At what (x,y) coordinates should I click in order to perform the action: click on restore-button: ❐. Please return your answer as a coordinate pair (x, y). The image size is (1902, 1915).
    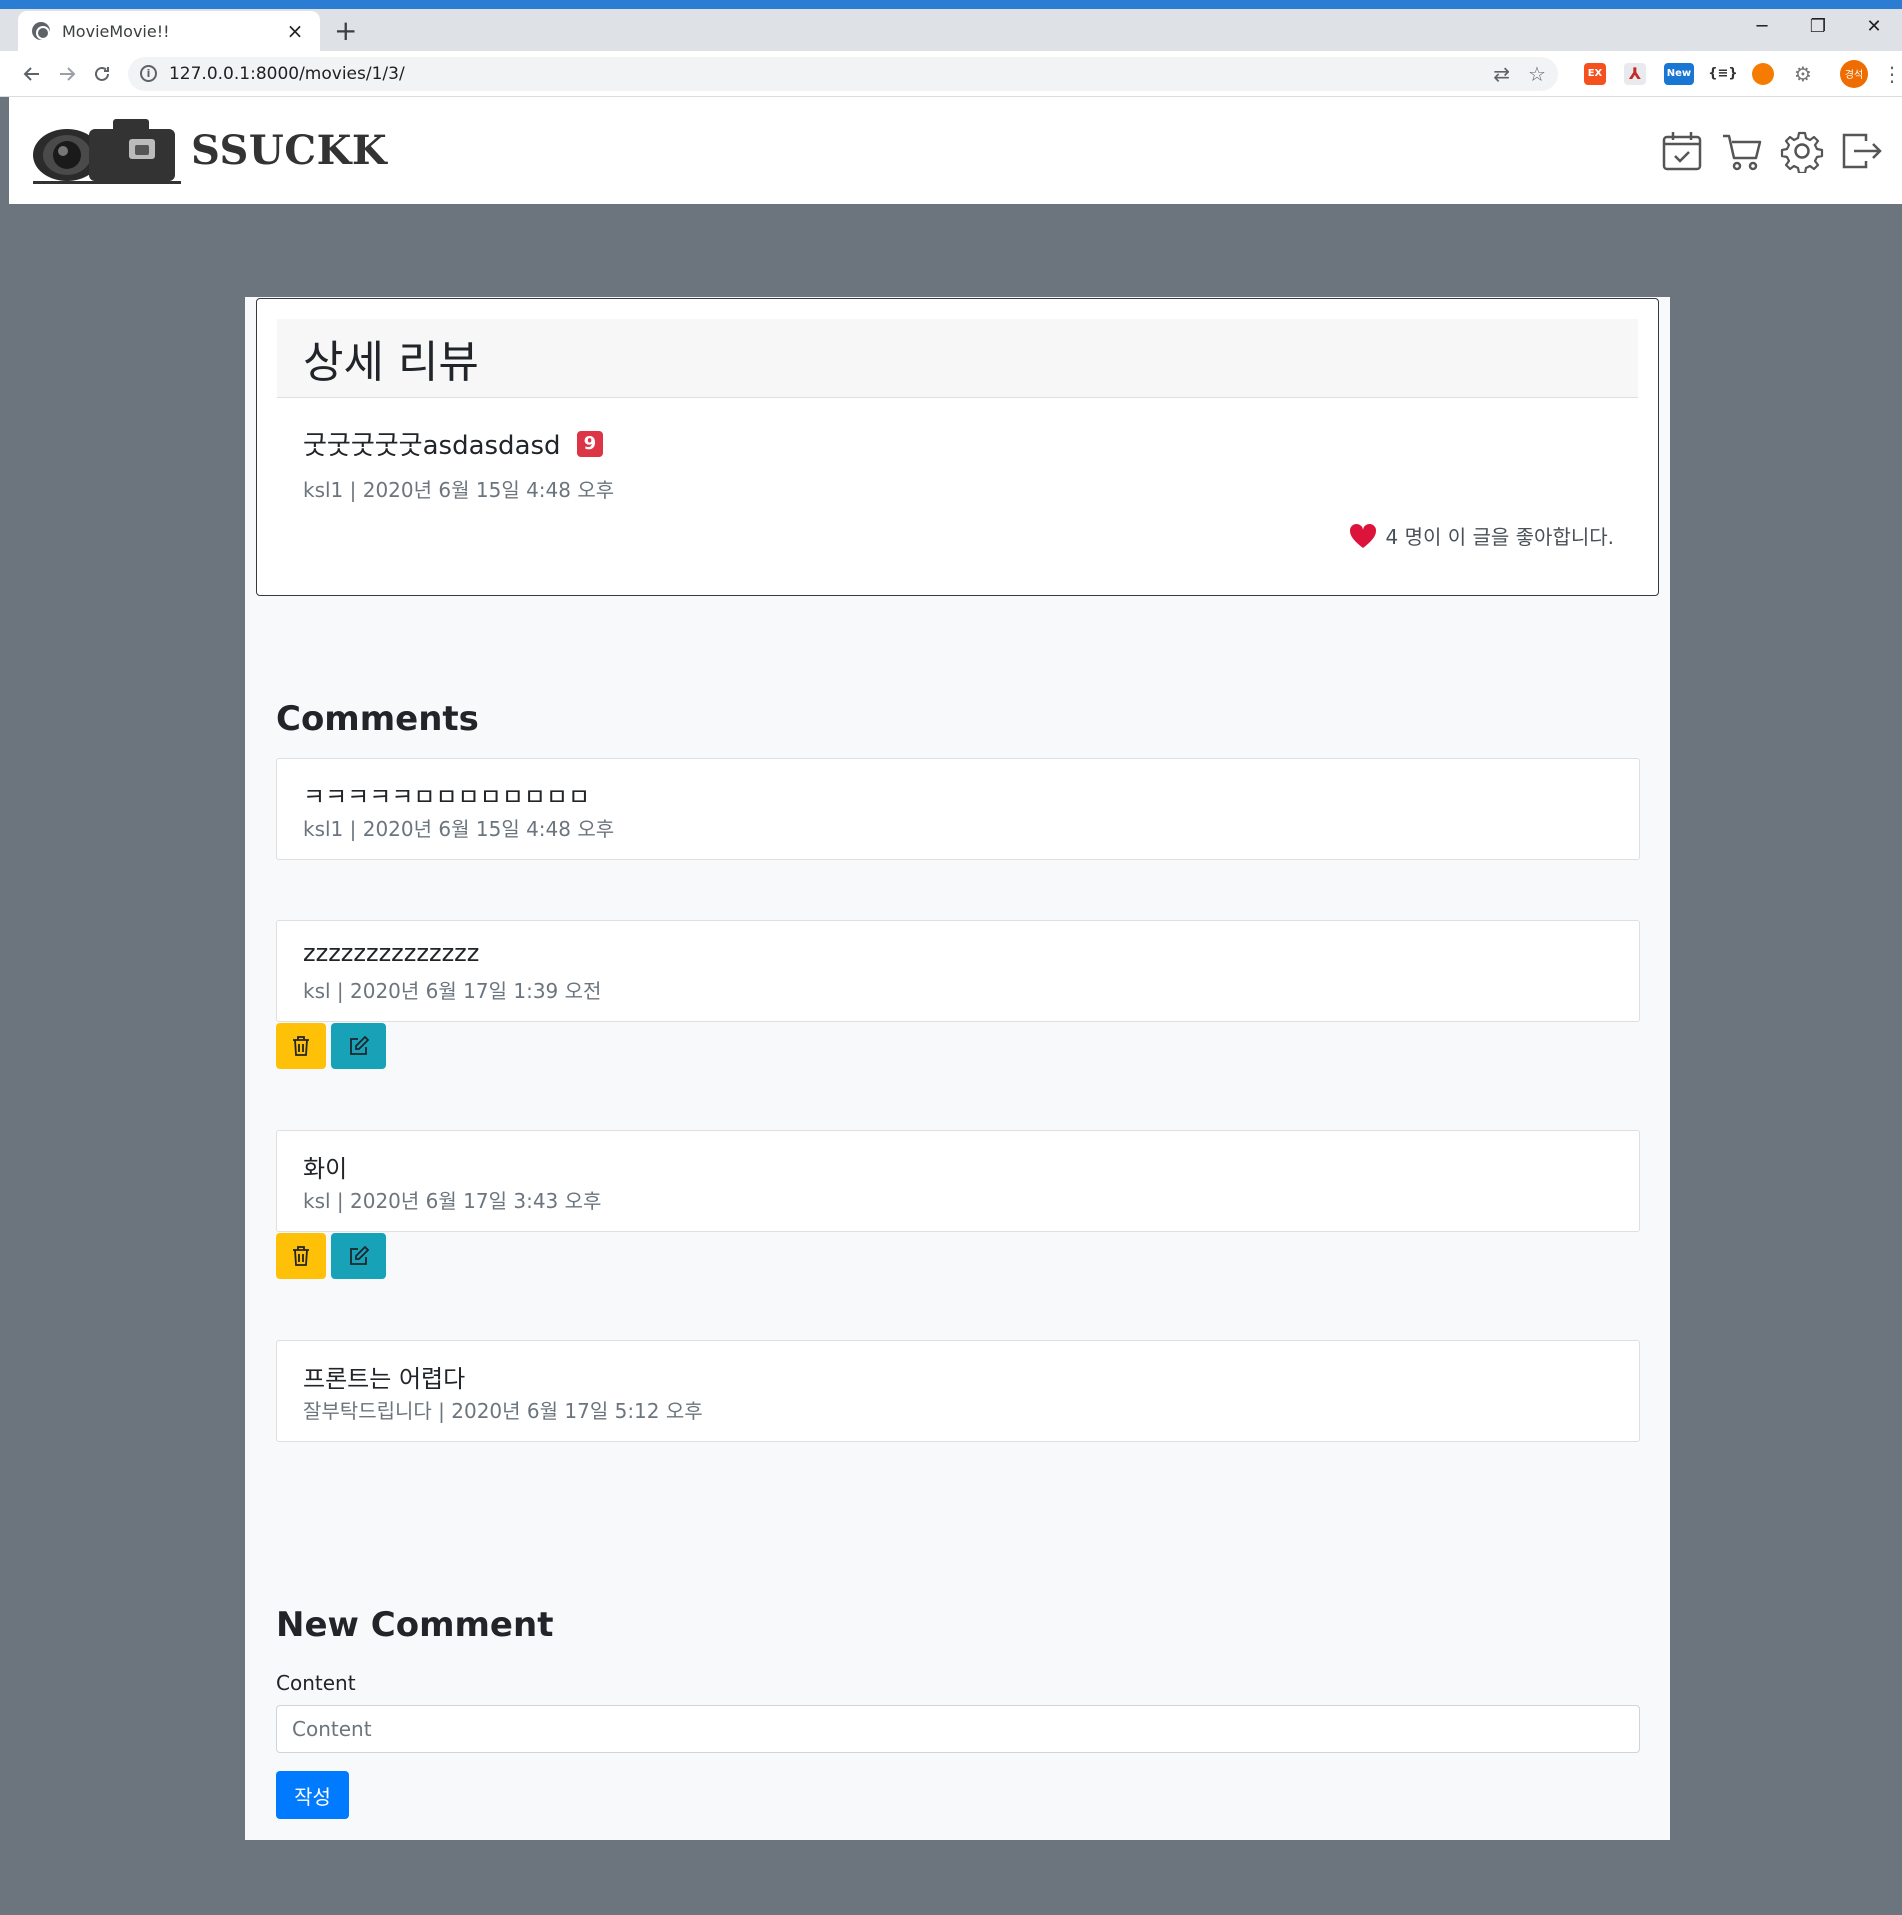
    Looking at the image, I should click on (1818, 27).